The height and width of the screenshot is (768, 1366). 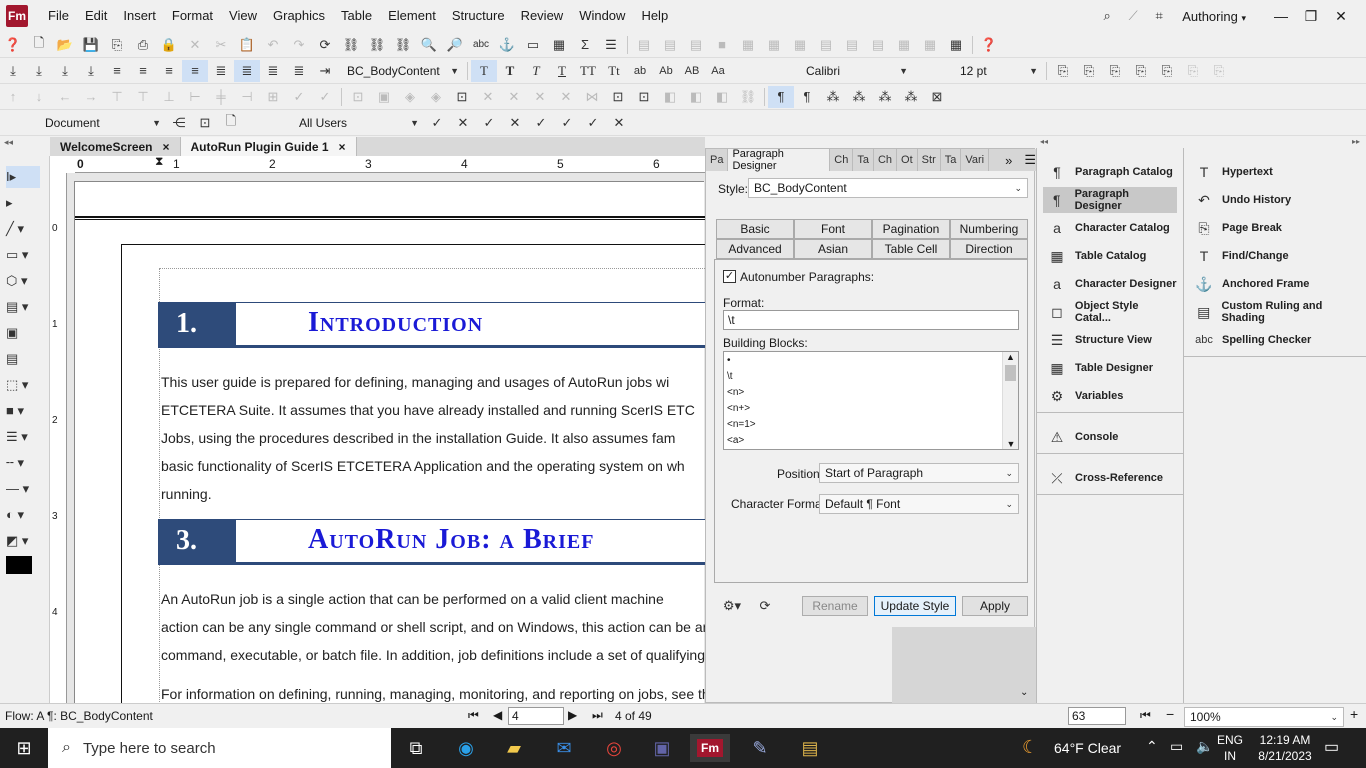 What do you see at coordinates (1110, 256) in the screenshot?
I see `panel-table-catalog: ▦ Table Catalog` at bounding box center [1110, 256].